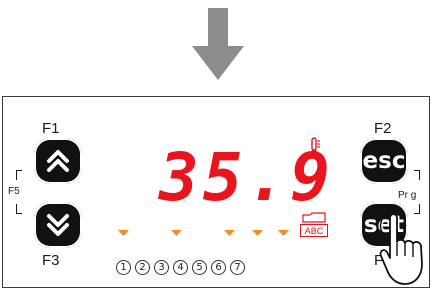 The image size is (434, 291). I want to click on f5-bracket-top, so click(19, 175).